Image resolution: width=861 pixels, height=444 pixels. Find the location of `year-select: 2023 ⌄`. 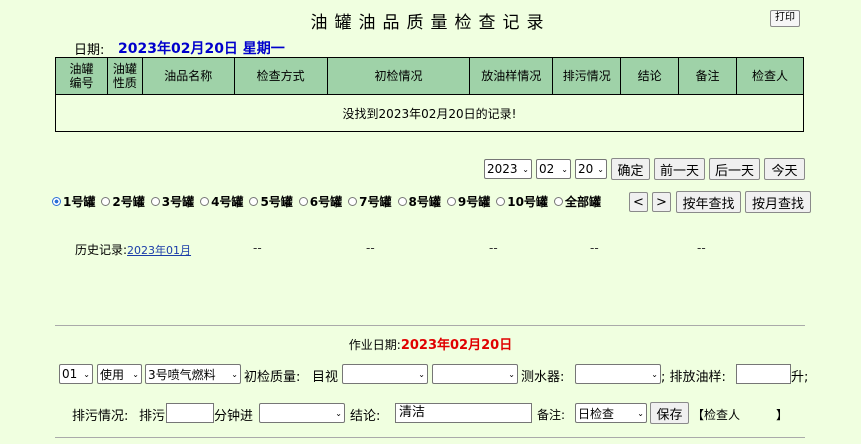

year-select: 2023 ⌄ is located at coordinates (508, 169).